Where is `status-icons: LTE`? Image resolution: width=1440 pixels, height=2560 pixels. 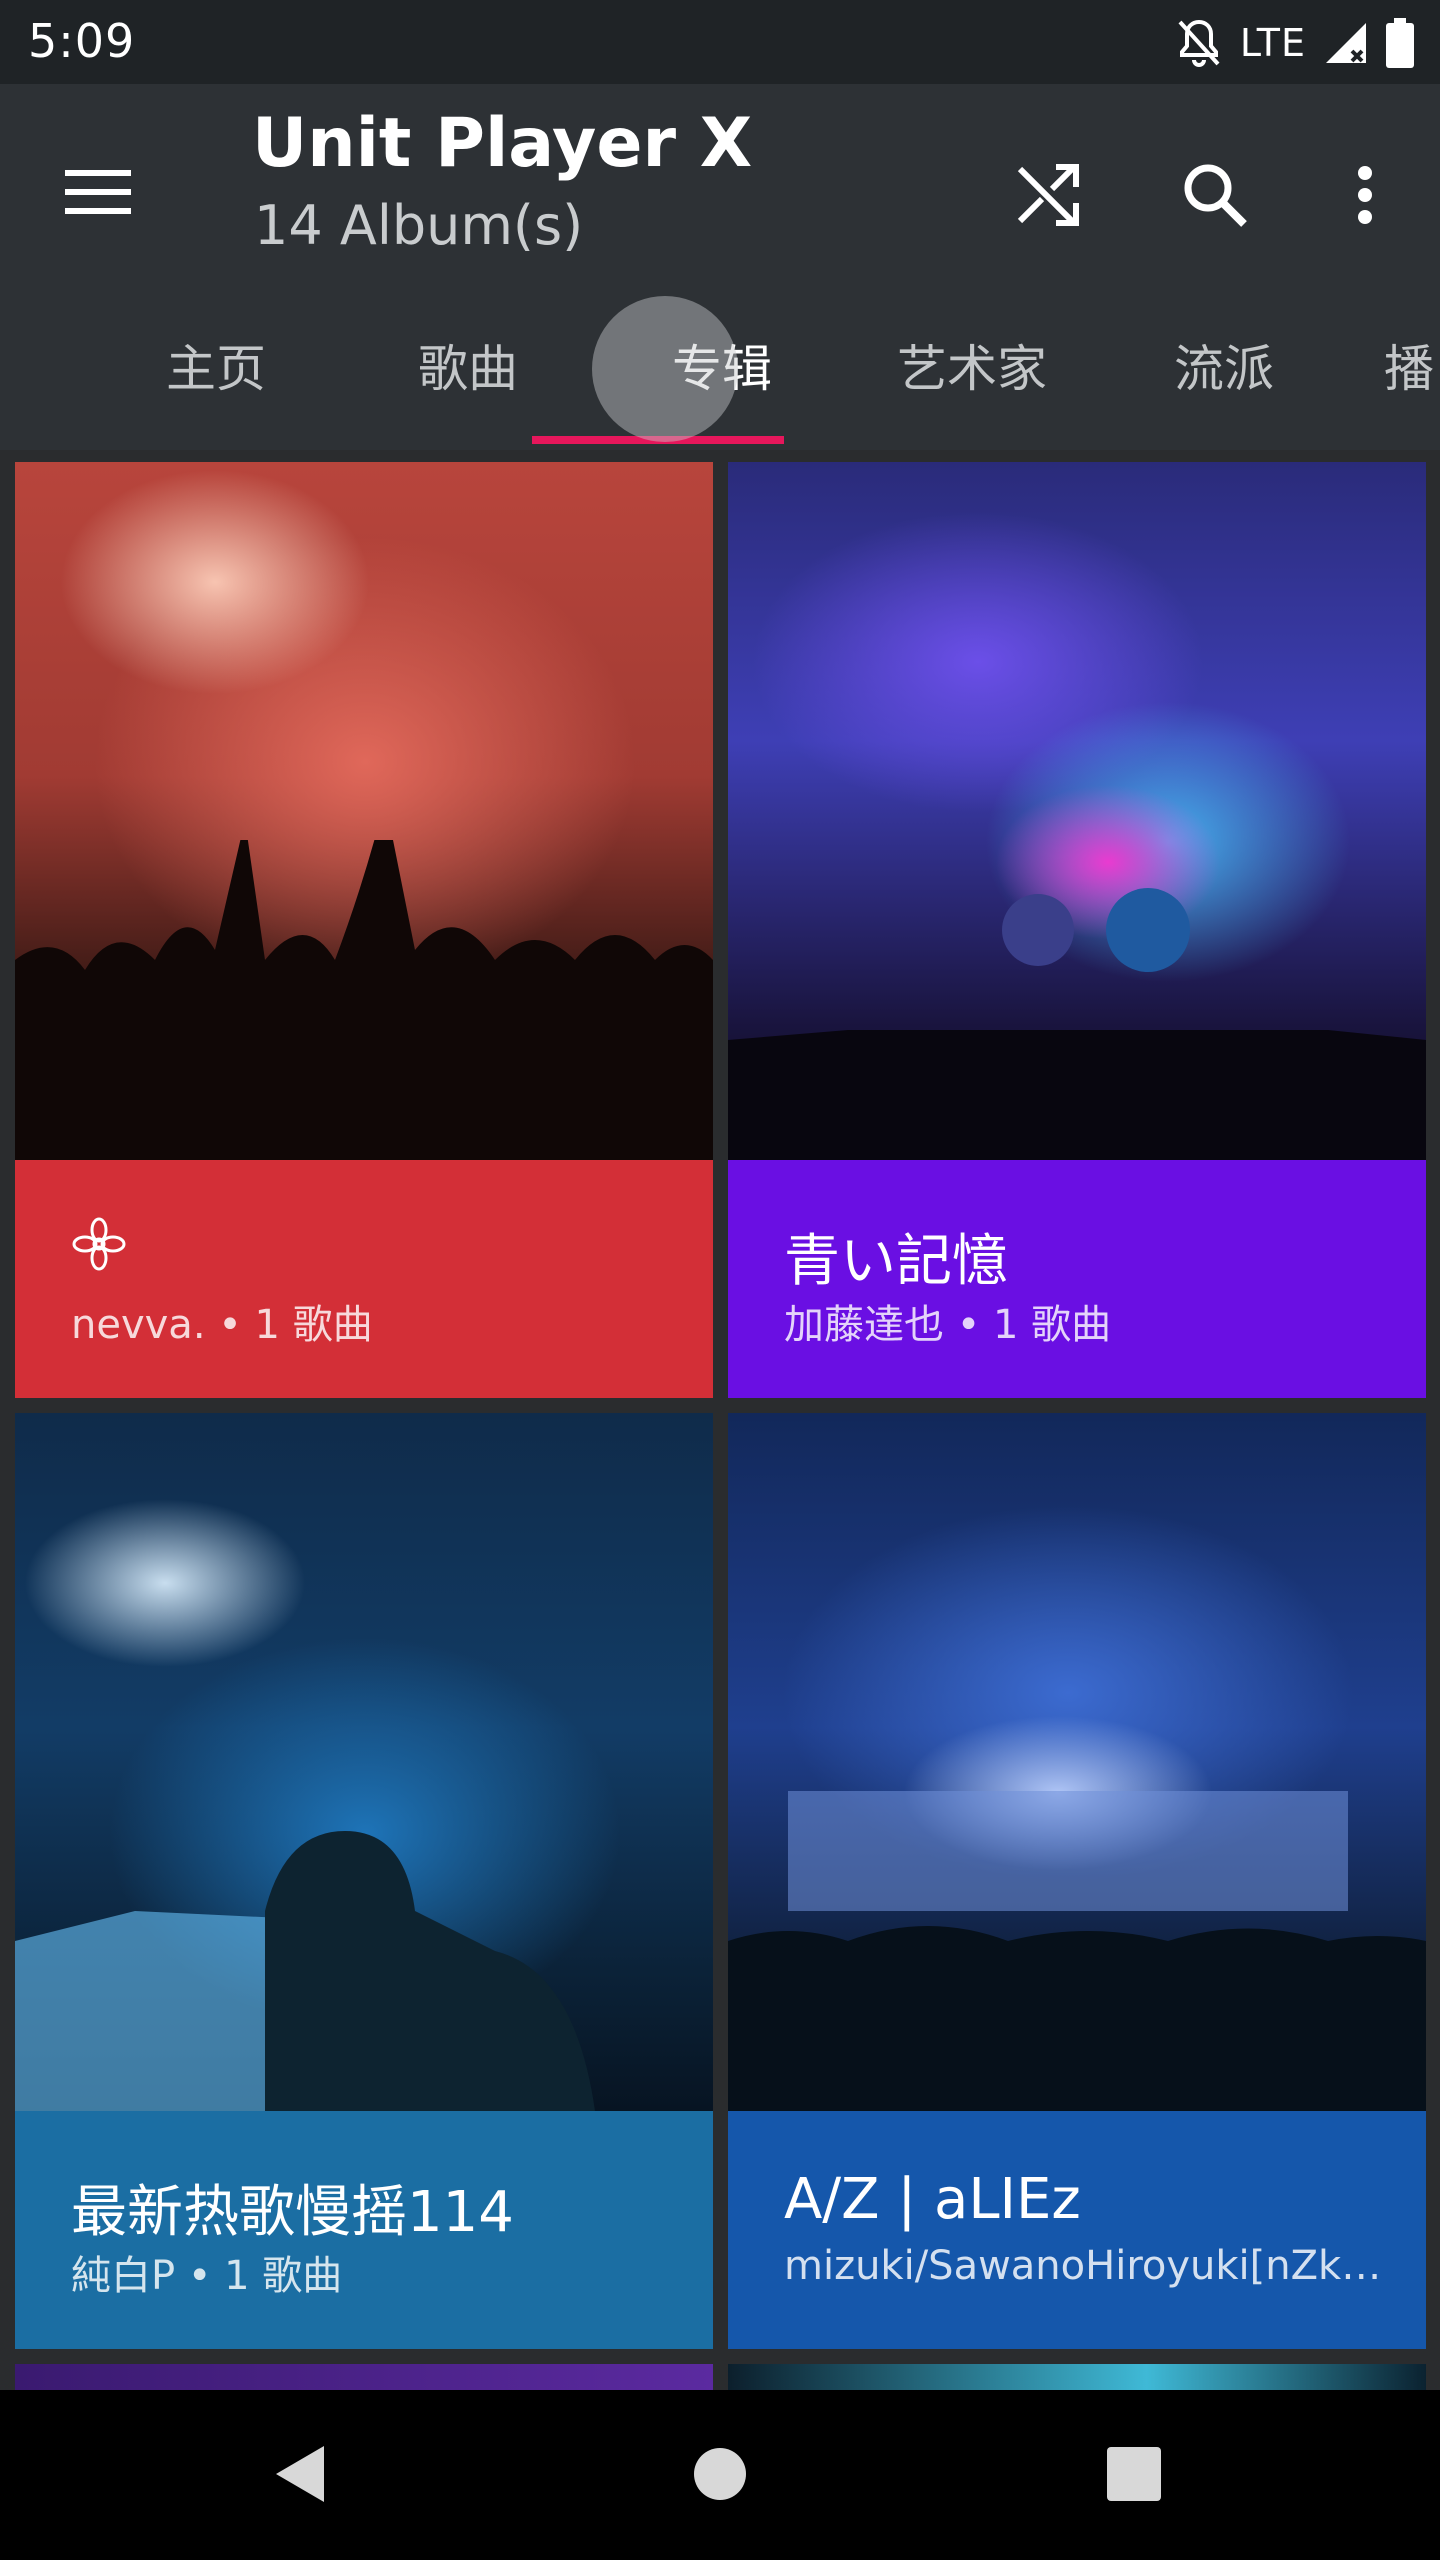
status-icons: LTE is located at coordinates (1295, 43).